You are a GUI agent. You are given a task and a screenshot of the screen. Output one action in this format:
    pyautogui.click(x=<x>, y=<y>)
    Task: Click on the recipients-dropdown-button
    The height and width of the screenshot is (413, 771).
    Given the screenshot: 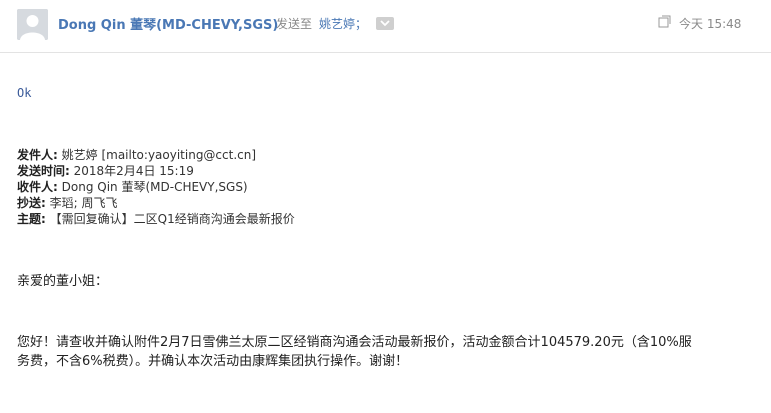 What is the action you would take?
    pyautogui.click(x=385, y=23)
    